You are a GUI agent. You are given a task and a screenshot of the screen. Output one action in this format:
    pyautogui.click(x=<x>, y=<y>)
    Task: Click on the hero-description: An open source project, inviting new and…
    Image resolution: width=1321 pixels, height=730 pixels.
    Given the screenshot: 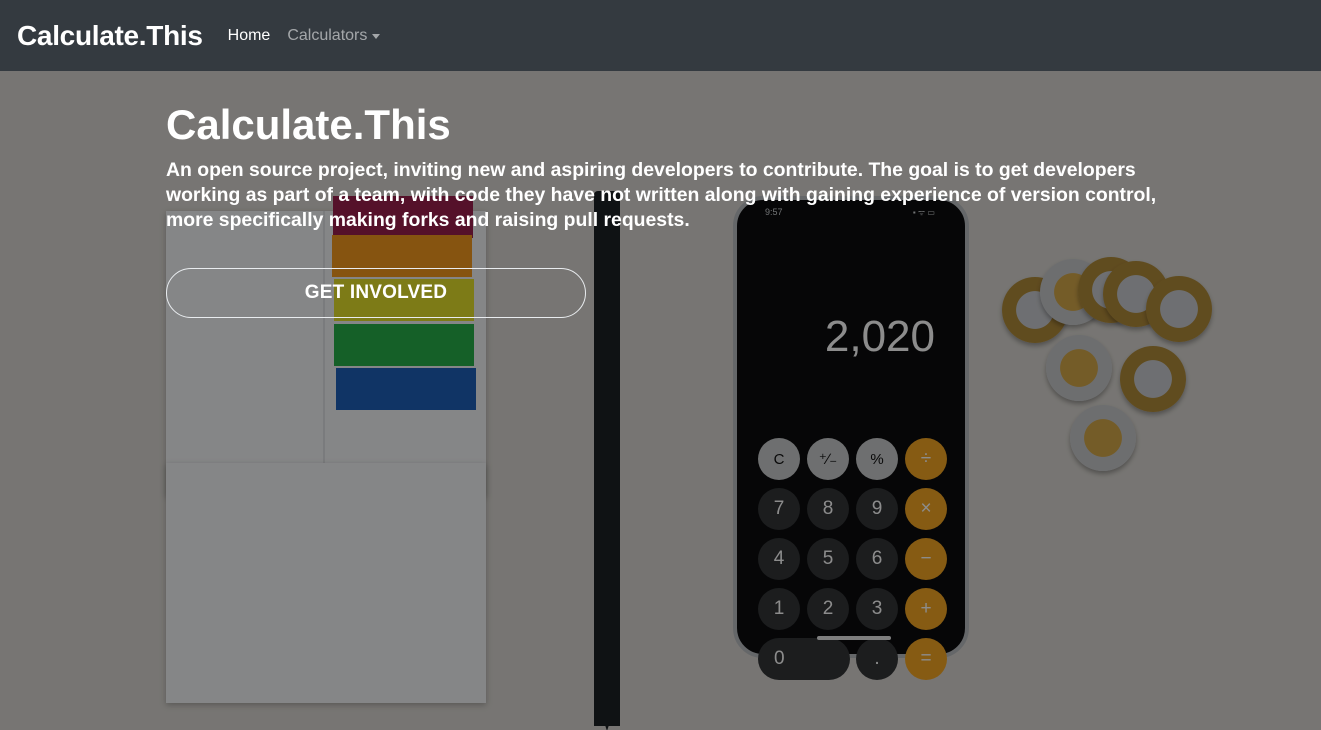 What is the action you would take?
    pyautogui.click(x=661, y=195)
    